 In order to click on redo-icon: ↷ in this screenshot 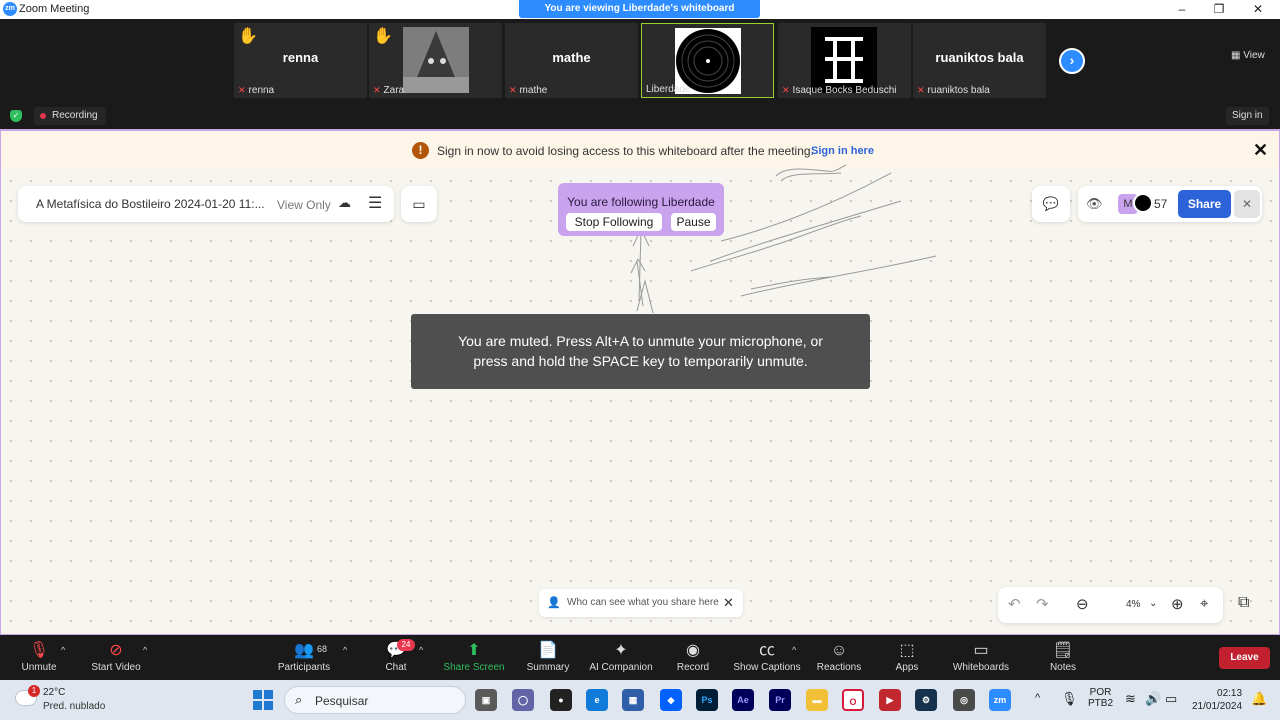, I will do `click(1042, 604)`.